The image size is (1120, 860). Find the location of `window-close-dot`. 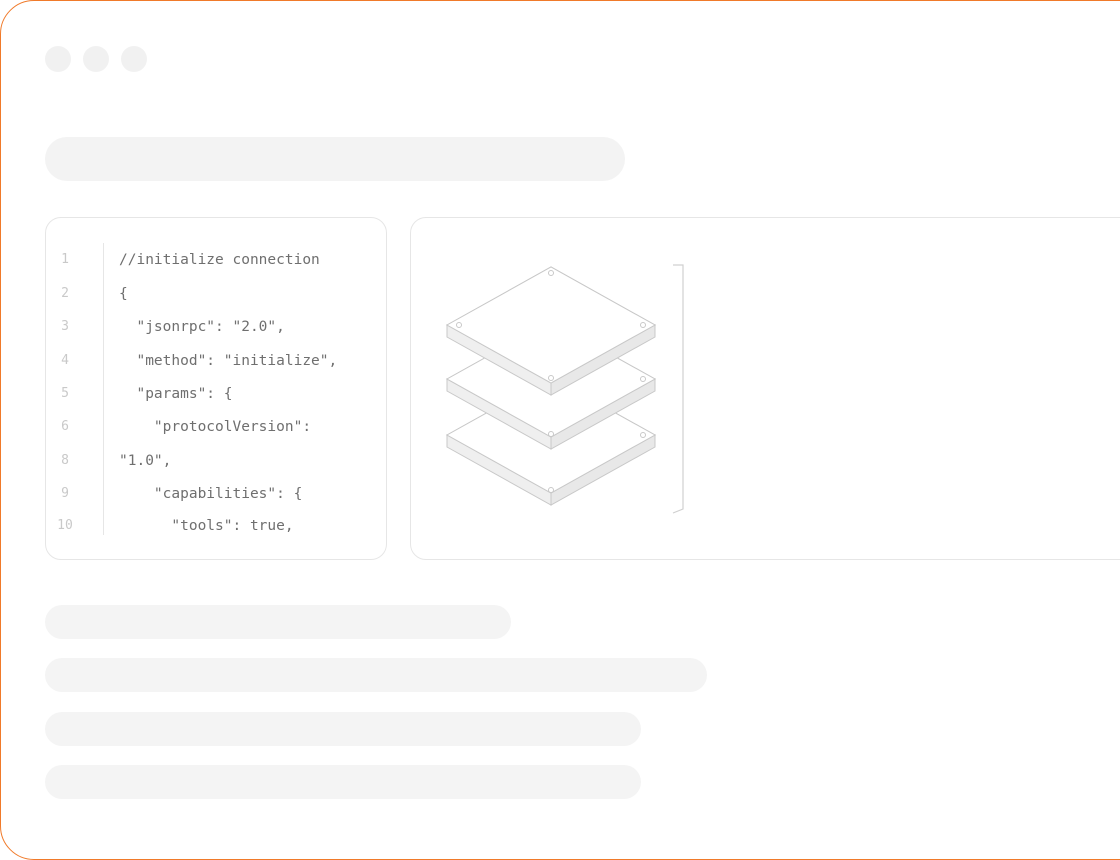

window-close-dot is located at coordinates (58, 59).